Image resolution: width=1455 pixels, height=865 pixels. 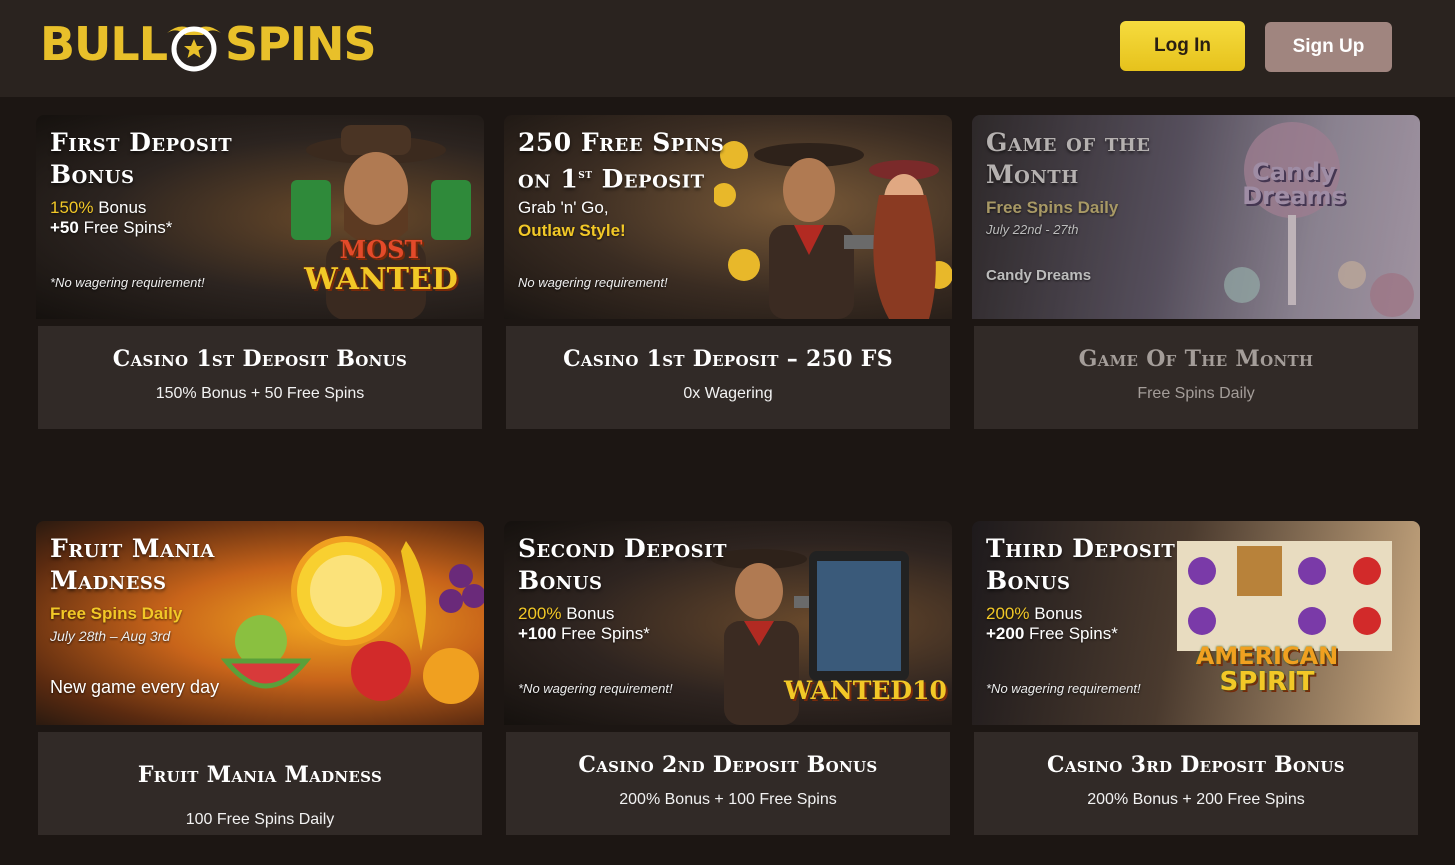 What do you see at coordinates (381, 266) in the screenshot?
I see `most-wanted-game-logo: MOST WANTED` at bounding box center [381, 266].